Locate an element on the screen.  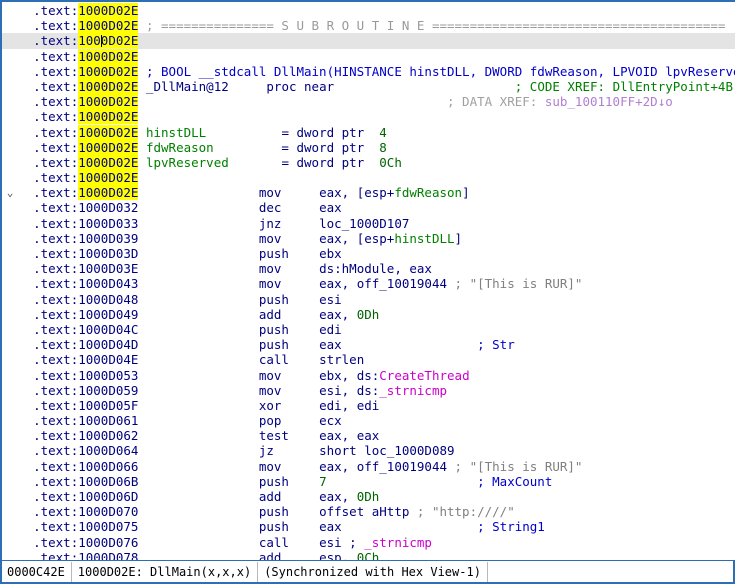
instruction-line: .text:1000D061 pop ecx is located at coordinates (368, 420).